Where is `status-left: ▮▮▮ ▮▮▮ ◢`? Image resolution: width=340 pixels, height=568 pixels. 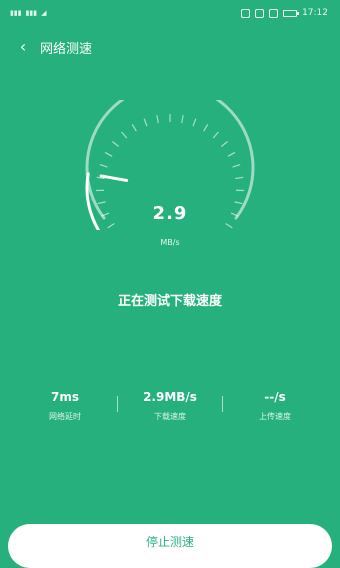
status-left: ▮▮▮ ▮▮▮ ◢ is located at coordinates (28, 13).